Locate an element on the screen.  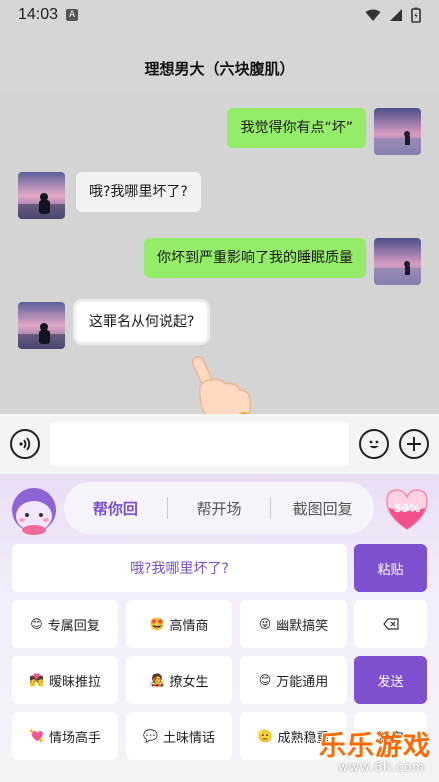
key-label: 专属回复 is located at coordinates (73, 626).